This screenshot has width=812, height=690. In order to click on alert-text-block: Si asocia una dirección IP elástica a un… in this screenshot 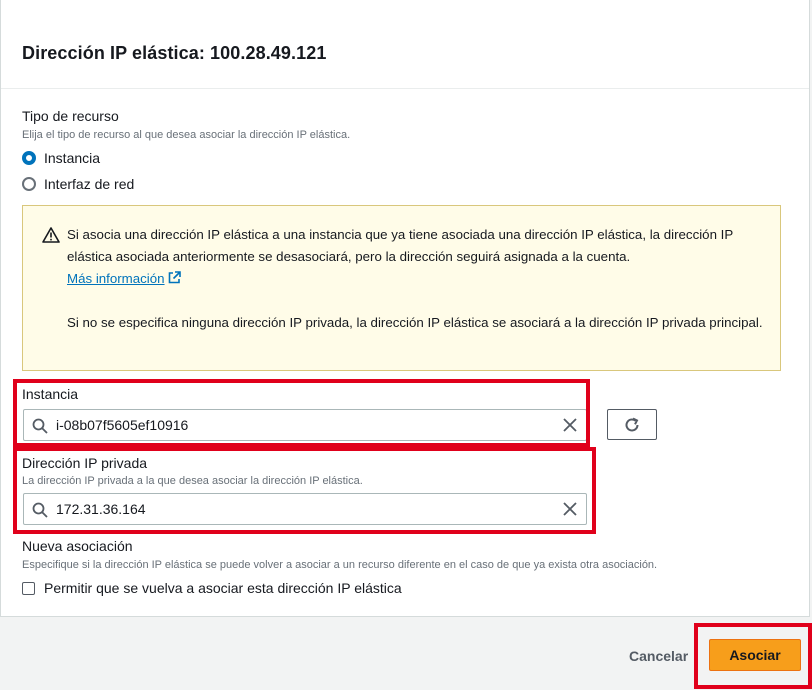, I will do `click(419, 257)`.